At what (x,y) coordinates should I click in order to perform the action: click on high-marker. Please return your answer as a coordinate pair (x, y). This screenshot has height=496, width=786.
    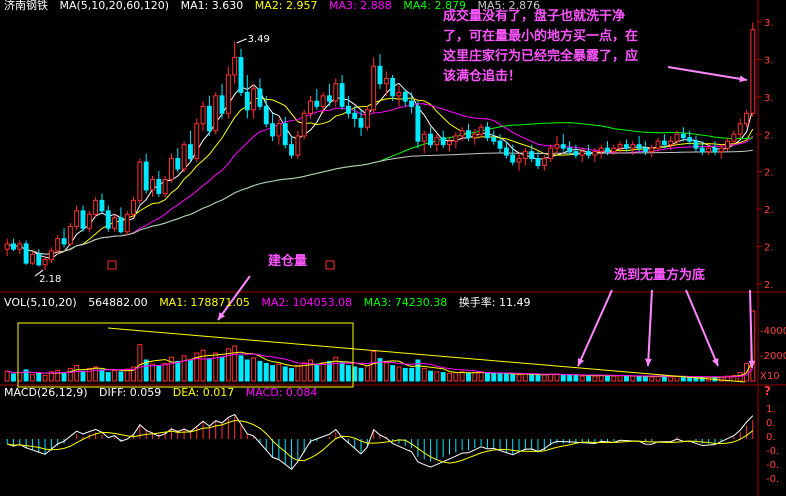
    Looking at the image, I should click on (241, 41).